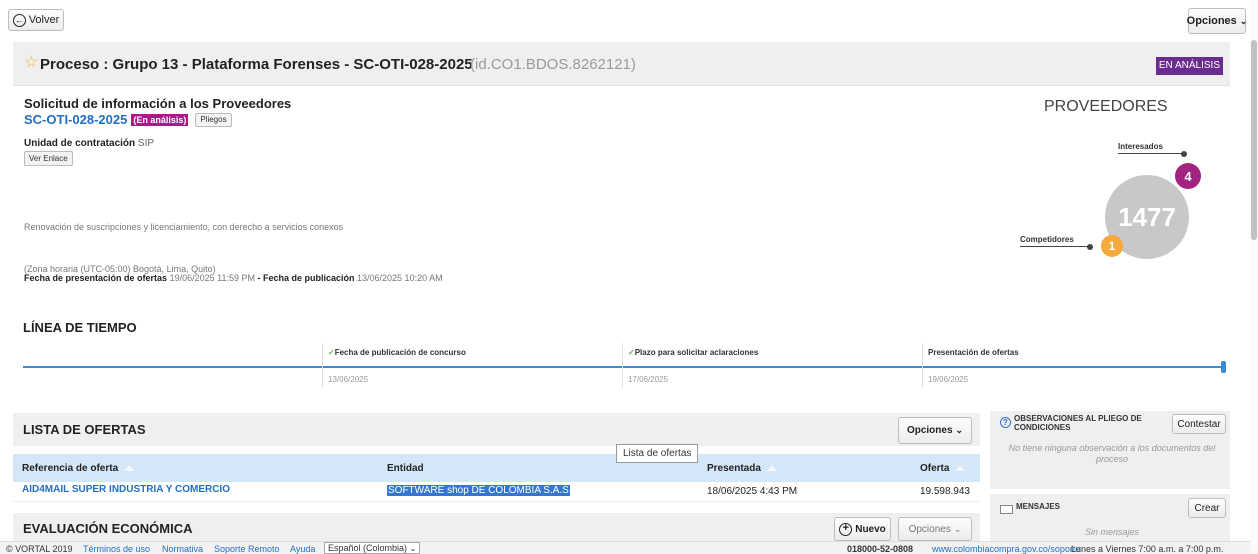 This screenshot has height=554, width=1258. What do you see at coordinates (1047, 239) in the screenshot?
I see `competitors-label: Competidores` at bounding box center [1047, 239].